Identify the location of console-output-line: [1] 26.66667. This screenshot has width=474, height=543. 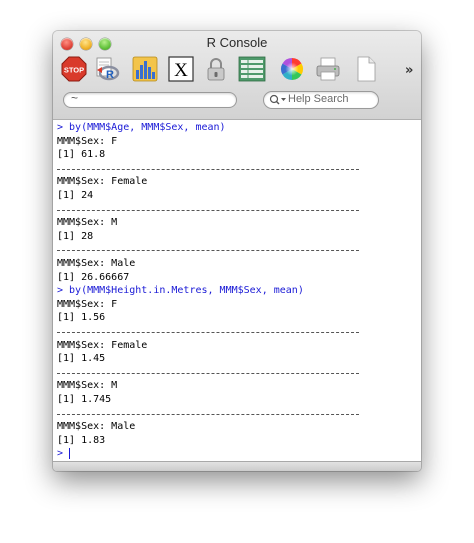
(93, 277).